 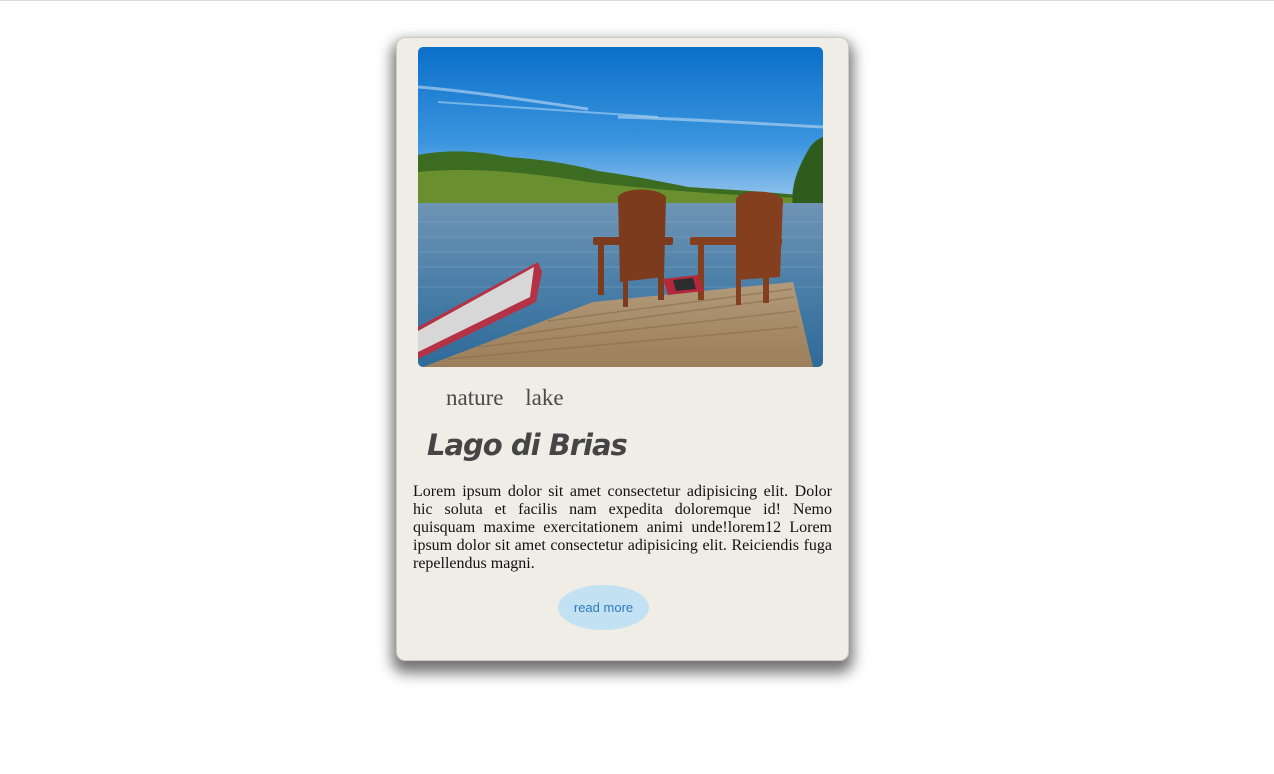 What do you see at coordinates (620, 207) in the screenshot?
I see `card-image` at bounding box center [620, 207].